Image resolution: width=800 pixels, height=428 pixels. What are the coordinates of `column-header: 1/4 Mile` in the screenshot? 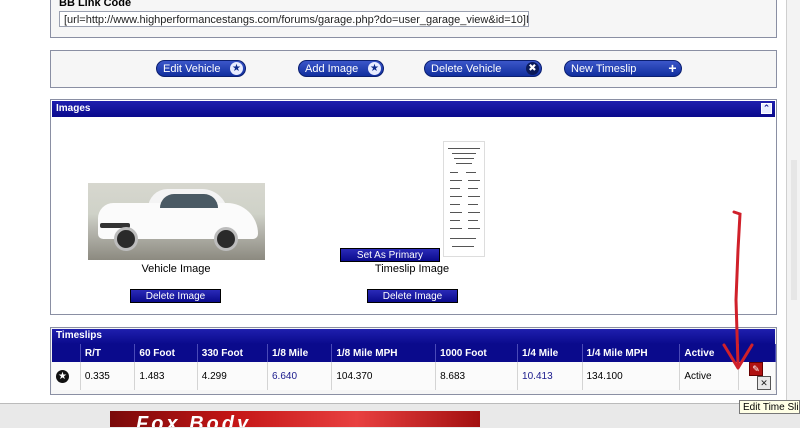 It's located at (550, 353).